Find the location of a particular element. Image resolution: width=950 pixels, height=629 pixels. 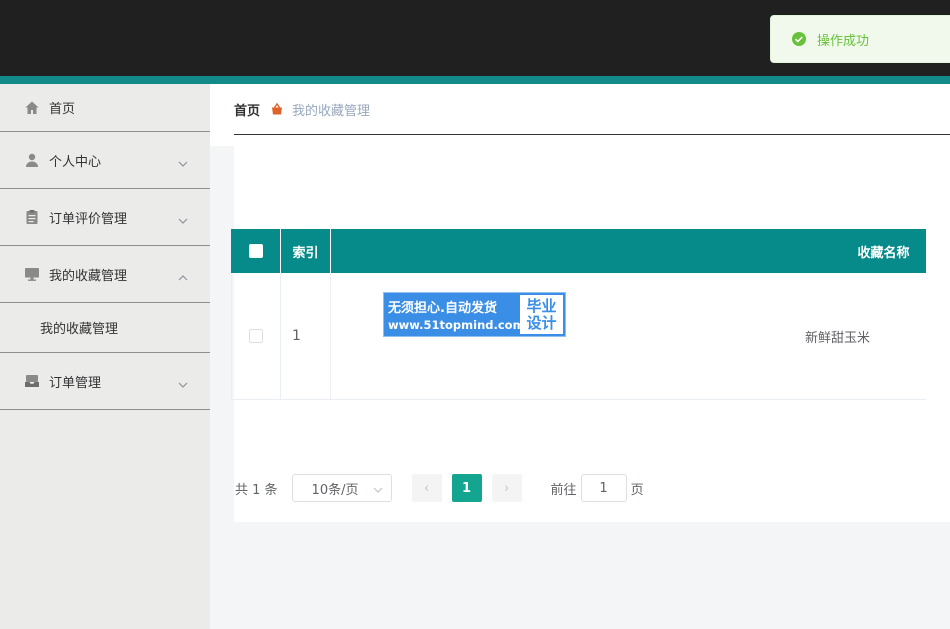

watermark-stamp-top: 毕业 is located at coordinates (541, 305).